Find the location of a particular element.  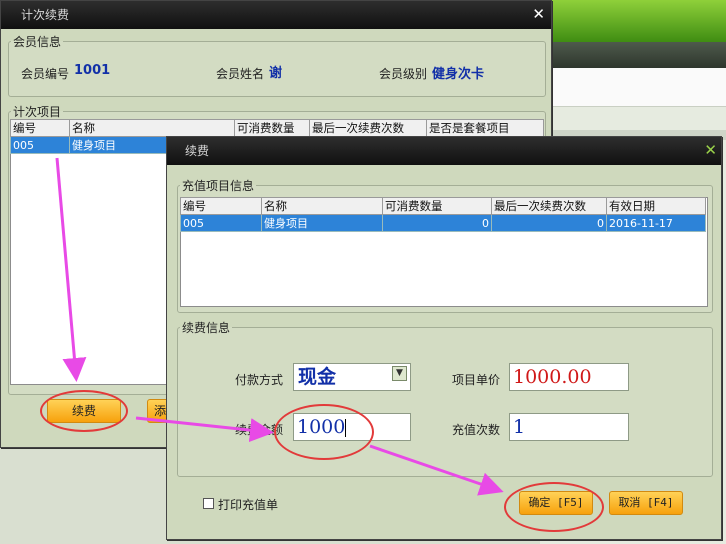

print-receipt-checkbox is located at coordinates (208, 503).